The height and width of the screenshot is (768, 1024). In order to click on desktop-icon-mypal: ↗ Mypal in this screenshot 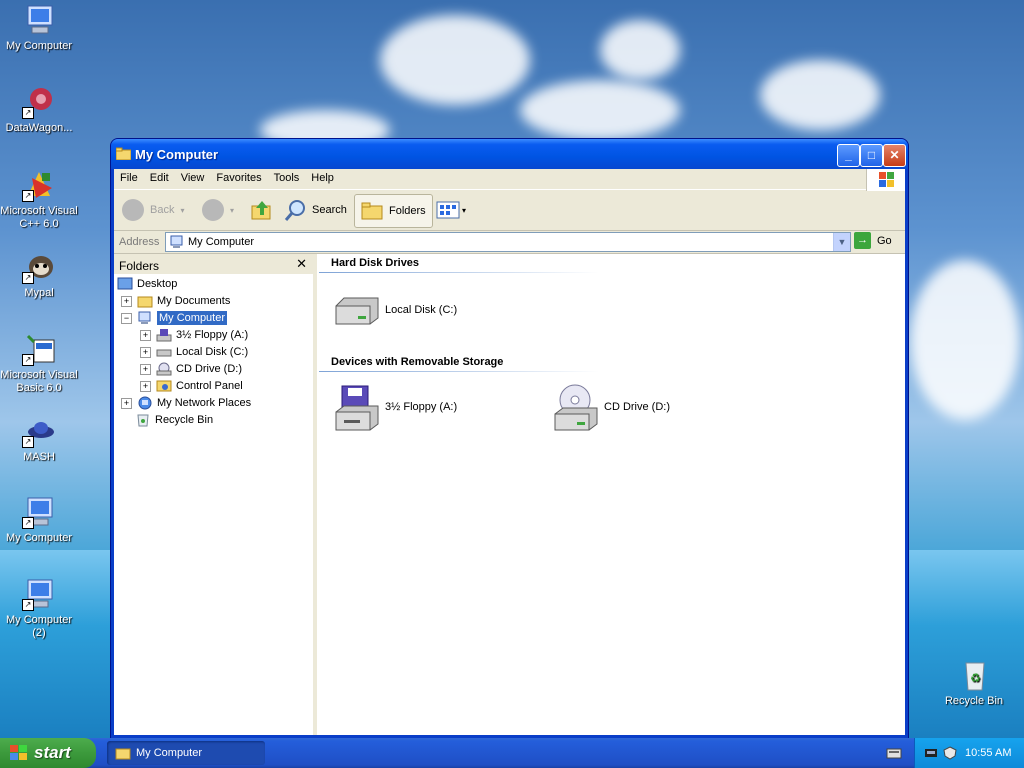, I will do `click(40, 275)`.